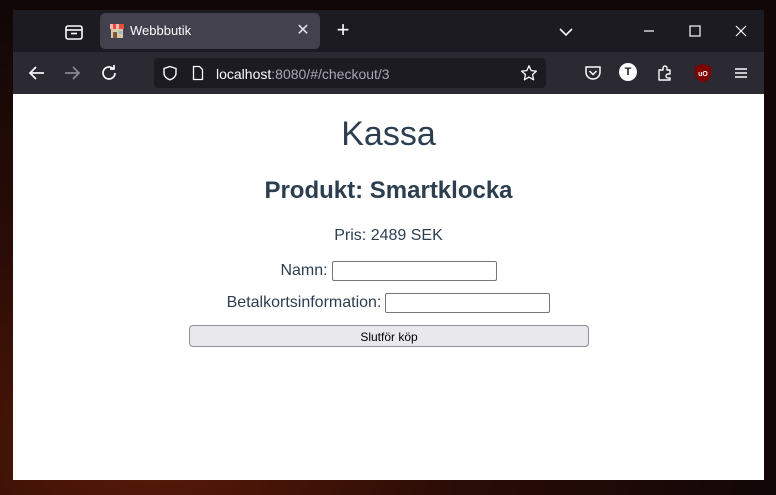 The height and width of the screenshot is (495, 776). Describe the element at coordinates (388, 134) in the screenshot. I see `page-title: Kassa` at that location.